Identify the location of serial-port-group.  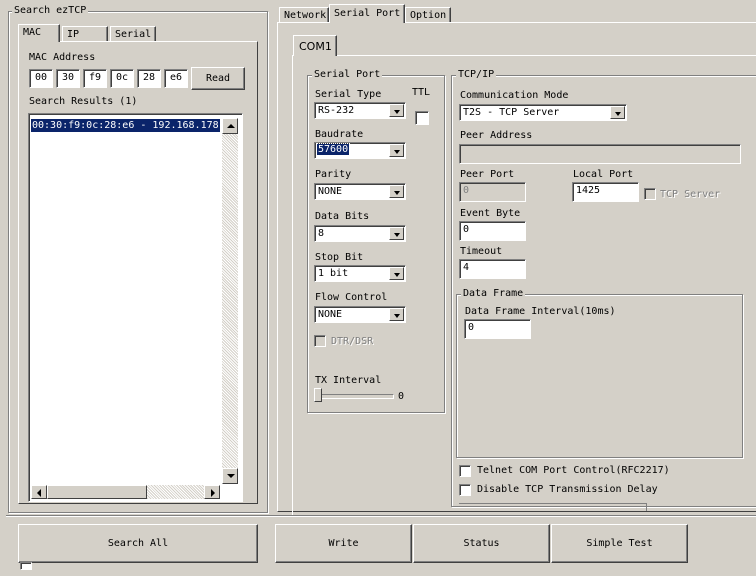
(376, 244).